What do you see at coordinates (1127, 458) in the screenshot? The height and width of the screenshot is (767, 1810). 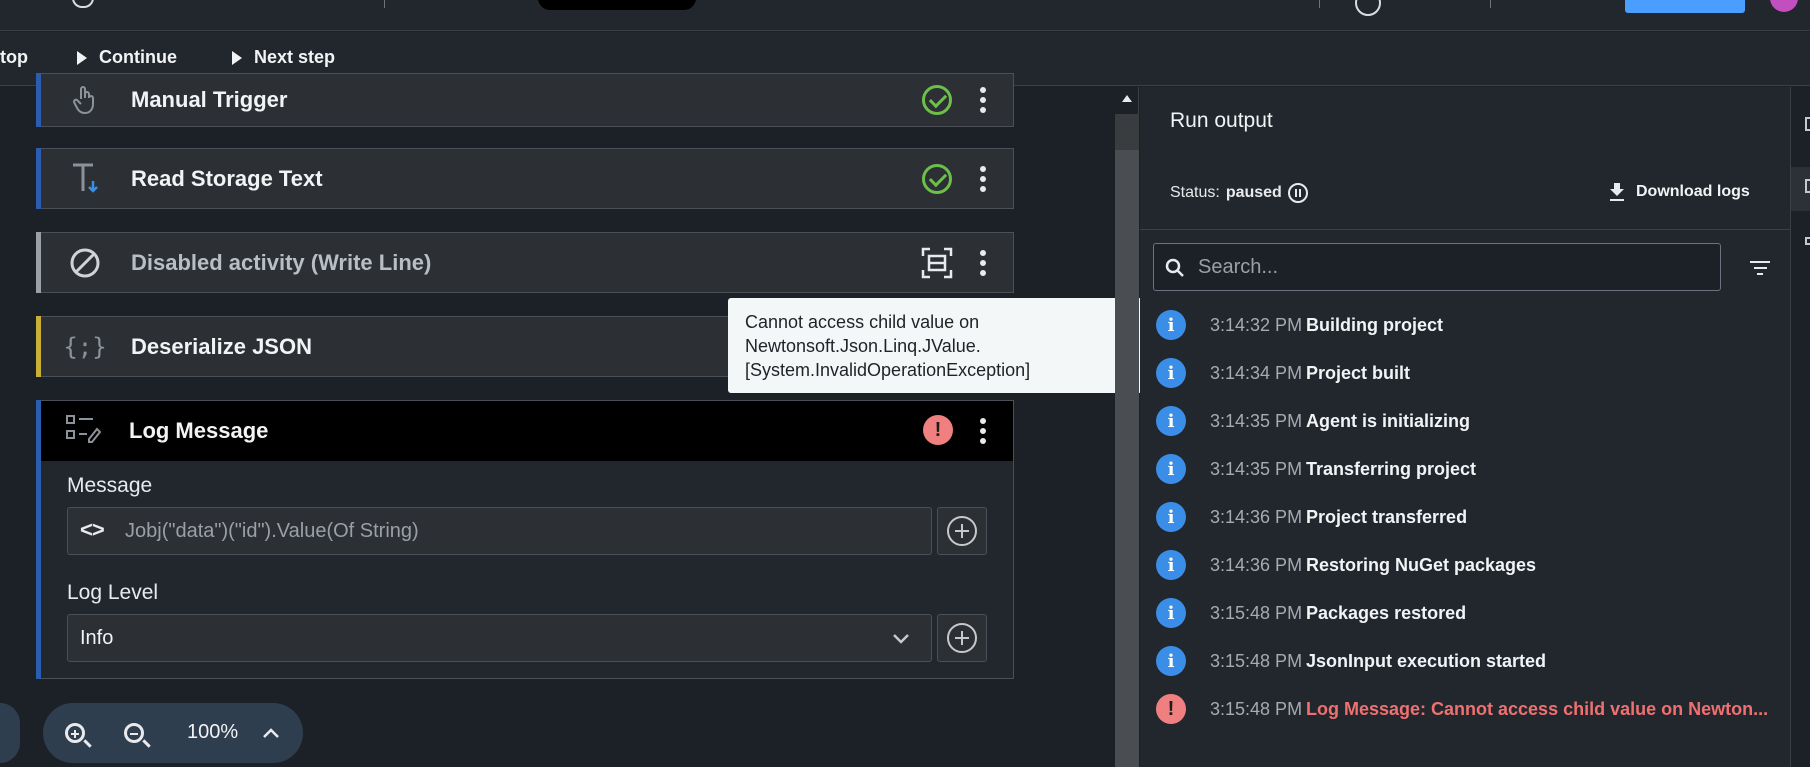 I see `scroll-thumb` at bounding box center [1127, 458].